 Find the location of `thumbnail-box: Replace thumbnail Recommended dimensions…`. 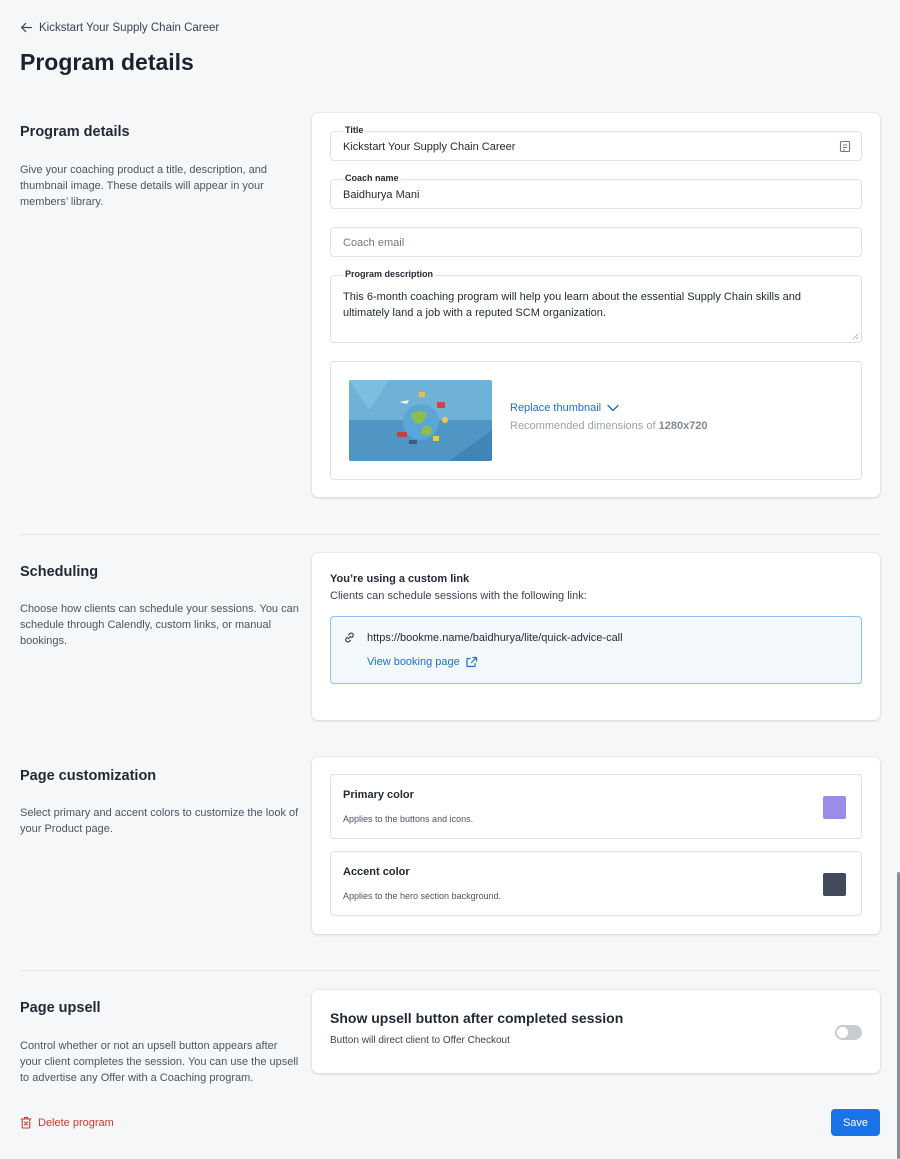

thumbnail-box: Replace thumbnail Recommended dimensions… is located at coordinates (596, 420).